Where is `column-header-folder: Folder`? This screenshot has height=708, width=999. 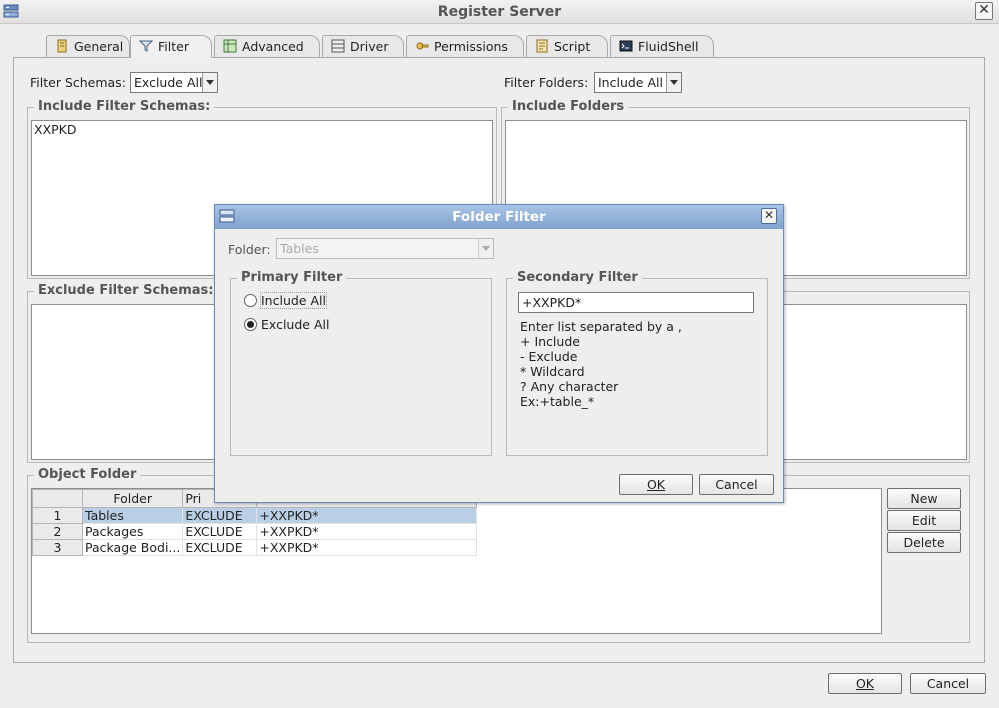
column-header-folder: Folder is located at coordinates (132, 498).